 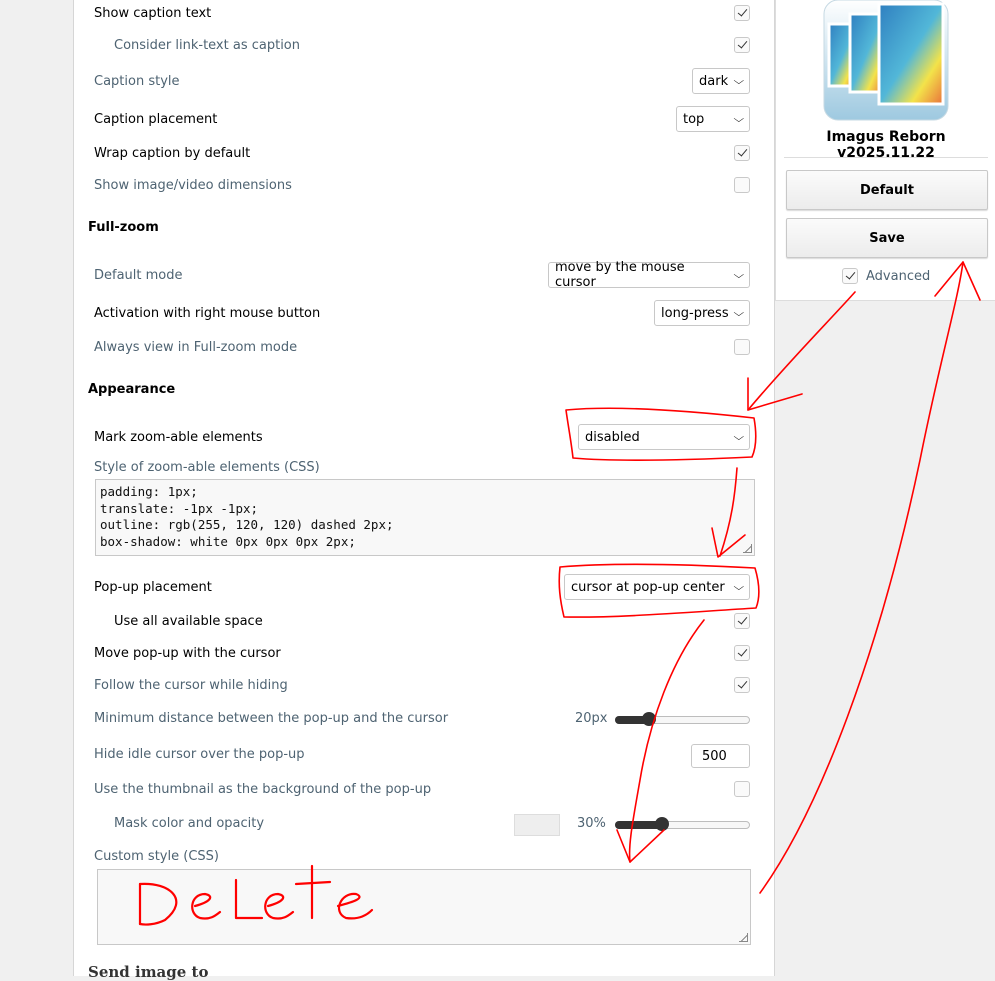 I want to click on use-all-space-row: Use all available space, so click(x=422, y=621).